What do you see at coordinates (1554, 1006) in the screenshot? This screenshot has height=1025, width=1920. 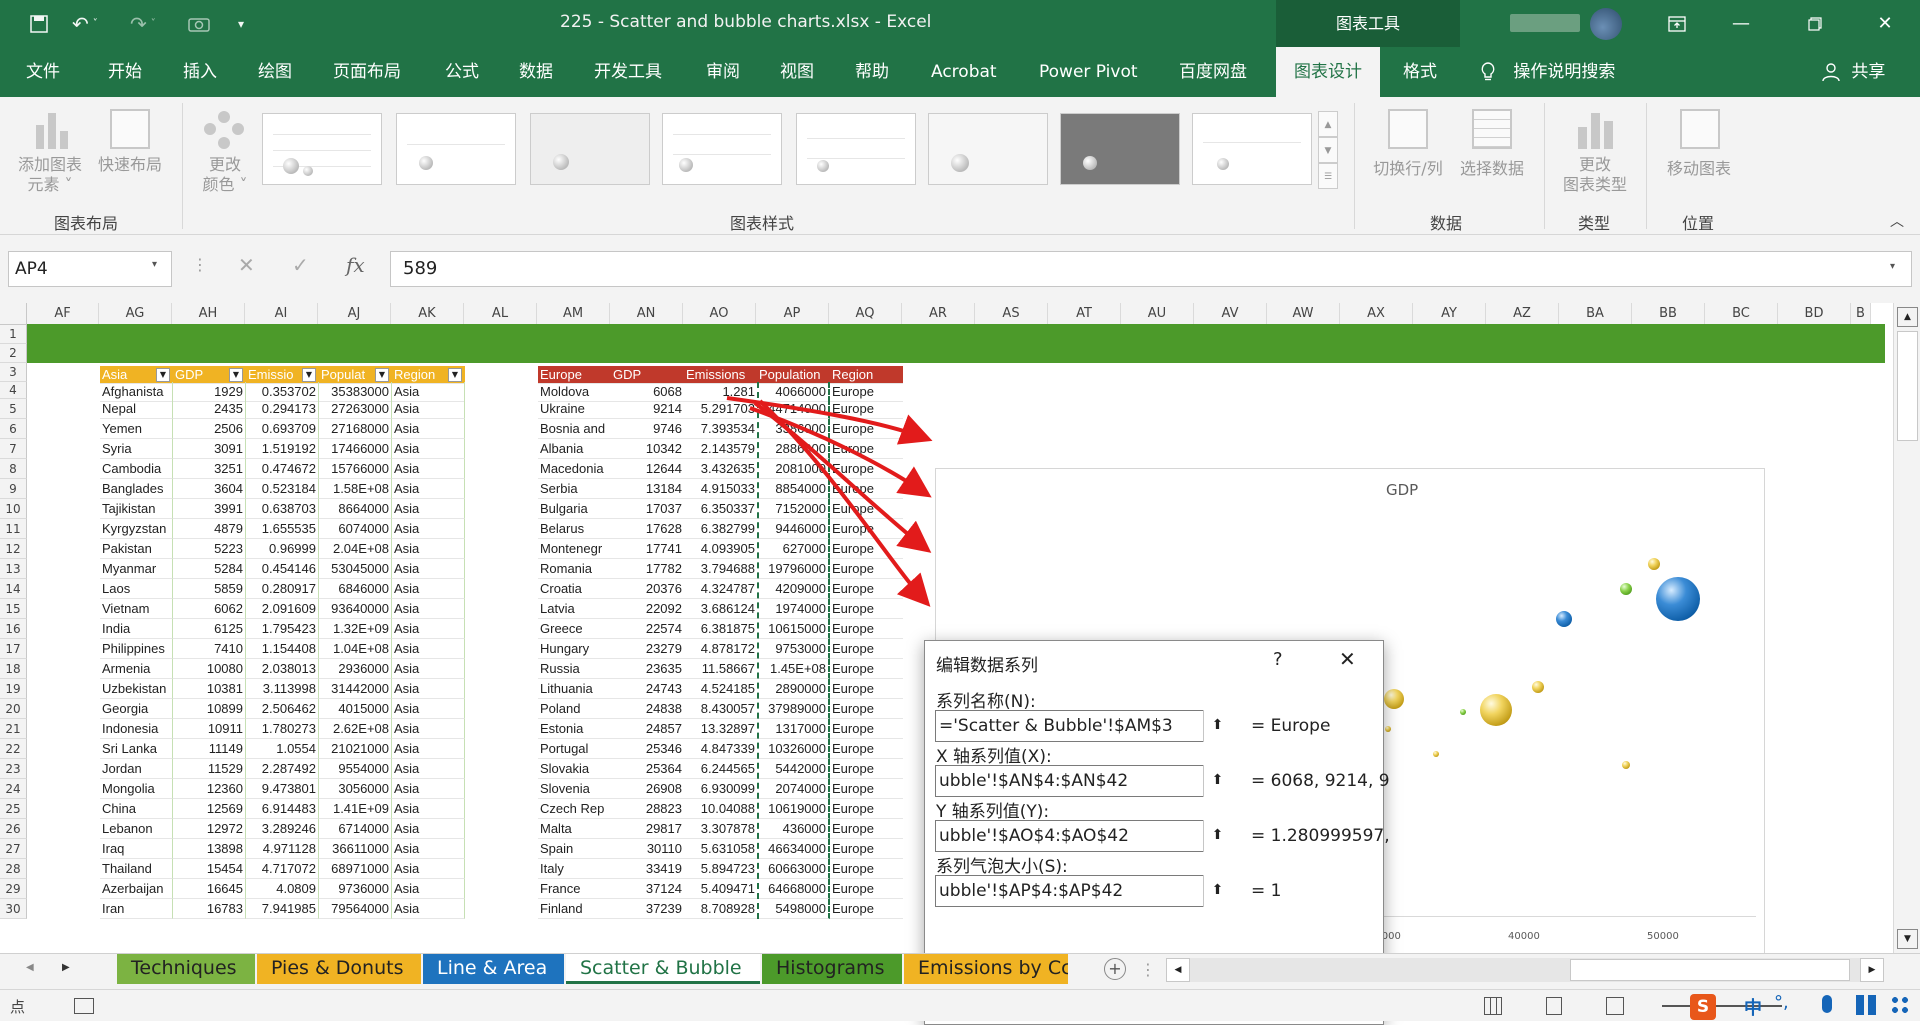 I see `page-layout-view-icon` at bounding box center [1554, 1006].